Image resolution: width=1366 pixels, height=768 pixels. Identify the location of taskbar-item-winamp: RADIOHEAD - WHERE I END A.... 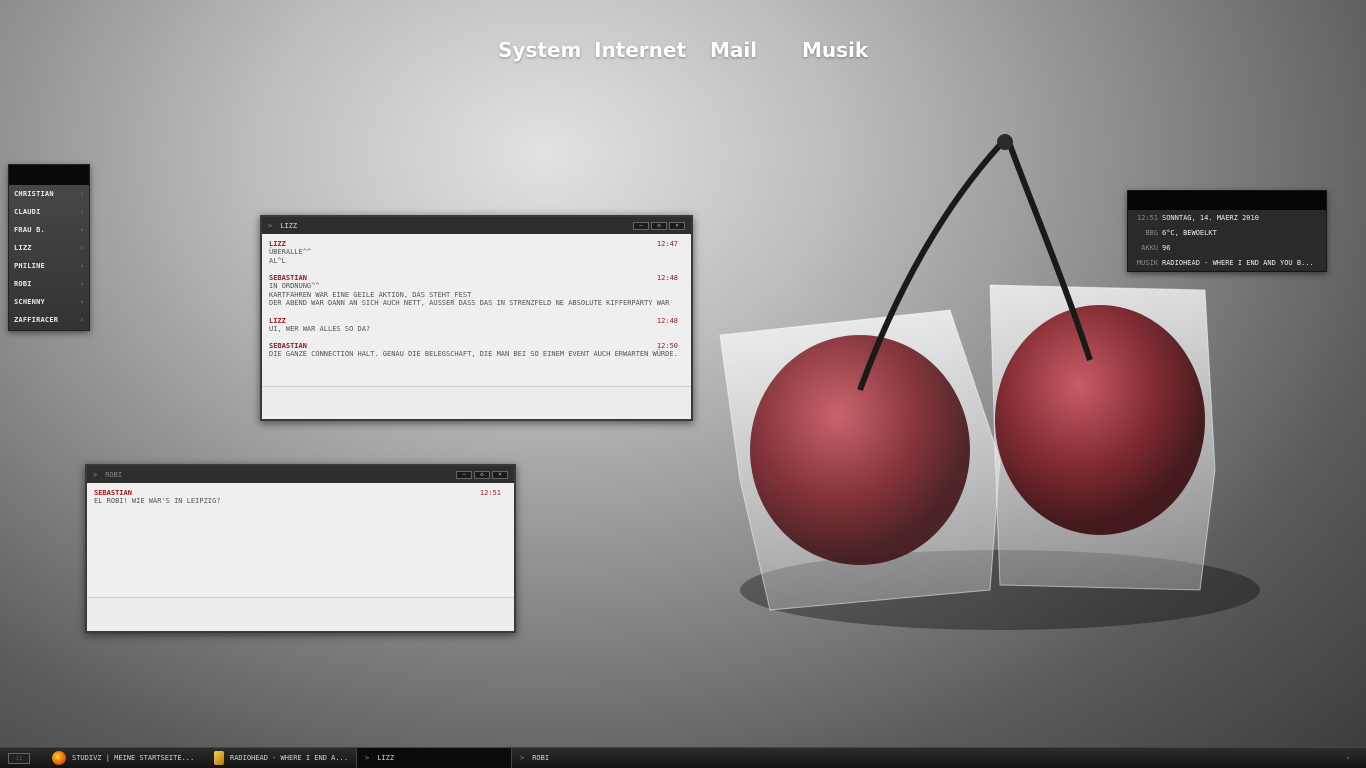
(281, 758).